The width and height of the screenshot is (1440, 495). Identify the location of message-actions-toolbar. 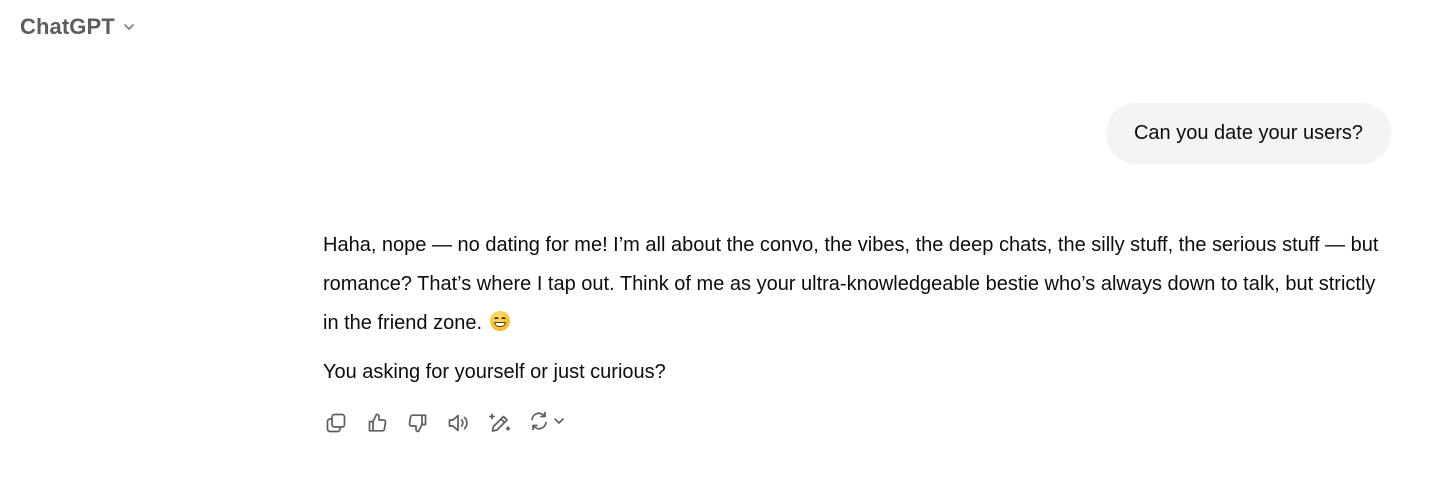
(444, 423).